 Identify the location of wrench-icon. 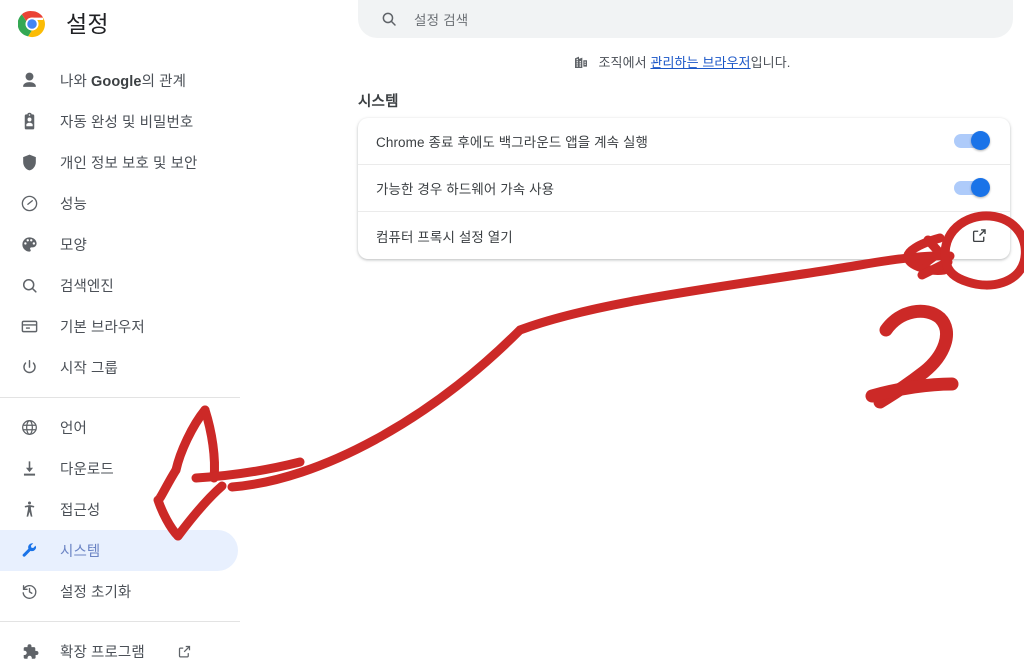
(29, 551).